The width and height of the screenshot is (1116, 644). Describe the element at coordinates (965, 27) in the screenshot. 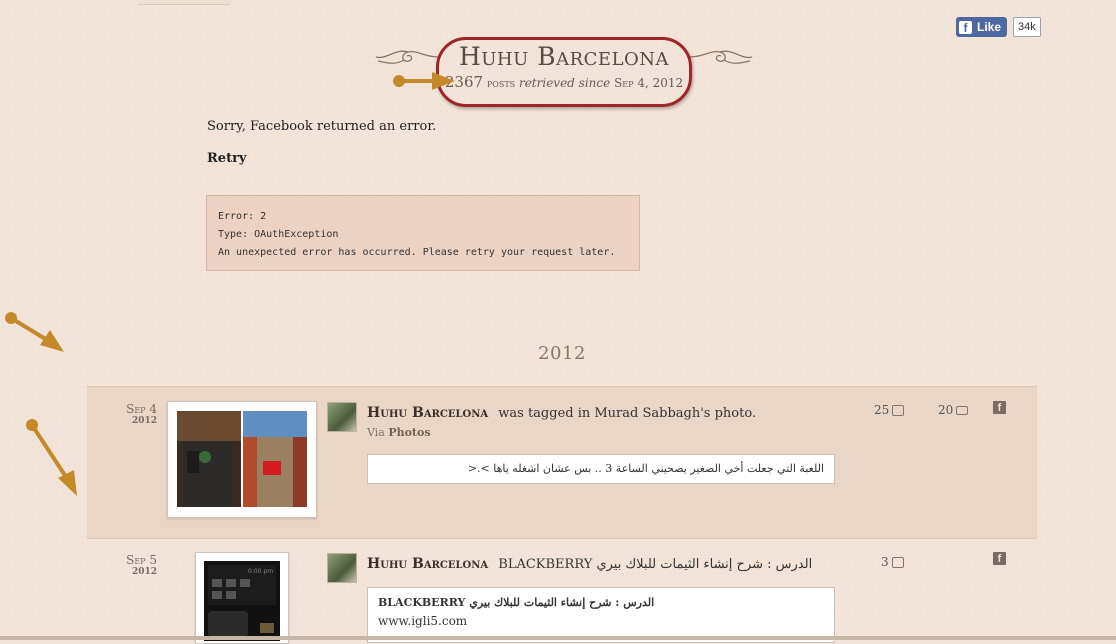

I see `facebook-f-icon: f` at that location.